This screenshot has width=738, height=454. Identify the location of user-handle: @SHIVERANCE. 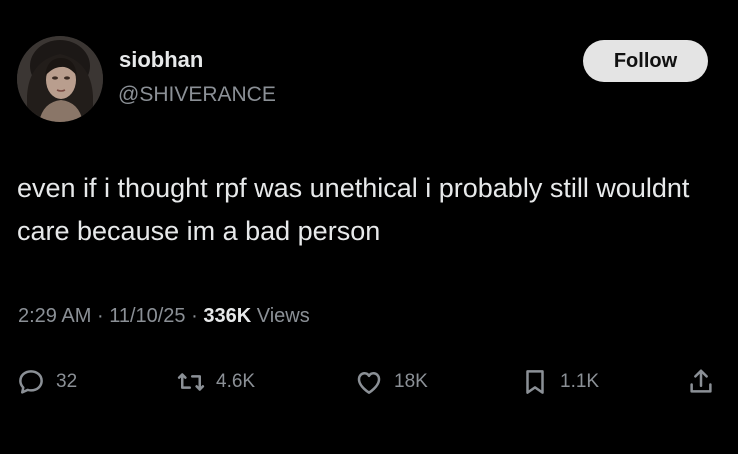
(197, 95).